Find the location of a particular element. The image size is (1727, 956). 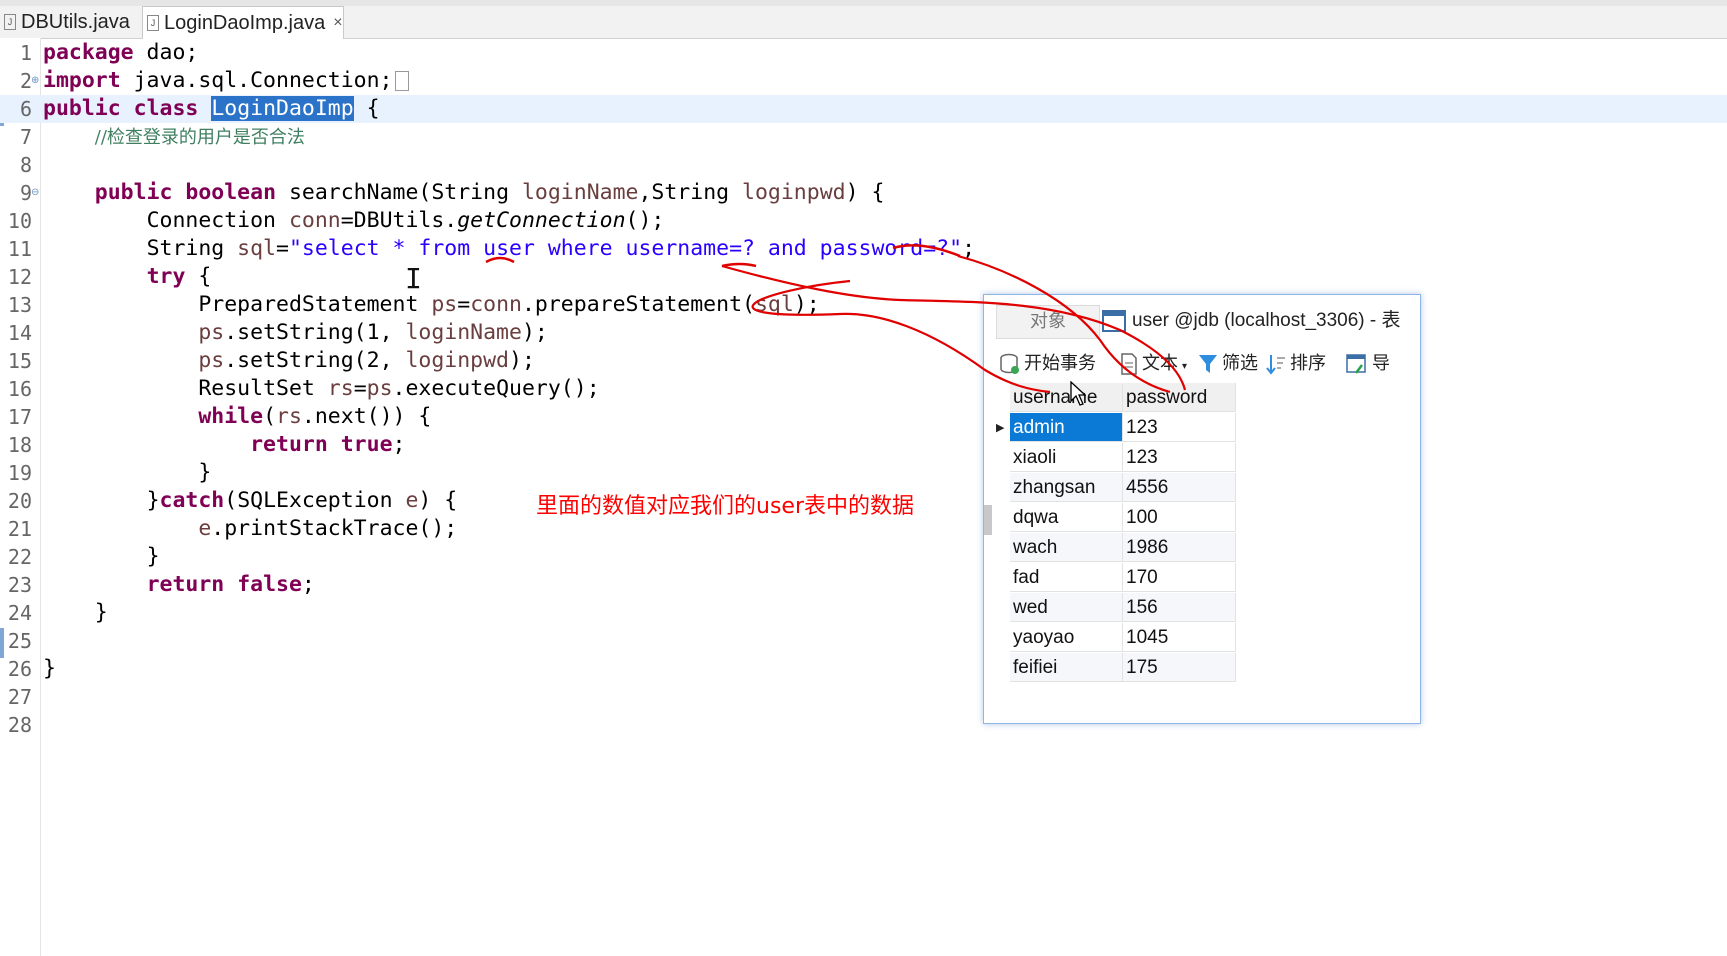

keyword: true is located at coordinates (366, 444).